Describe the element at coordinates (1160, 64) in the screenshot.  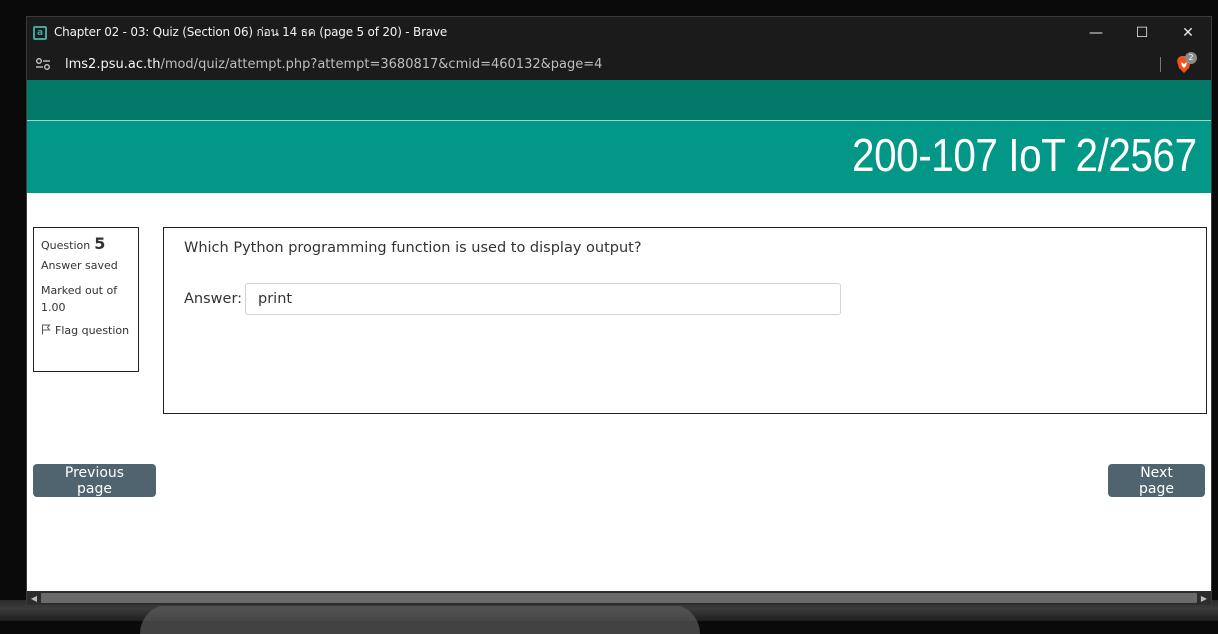
I see `address-separator` at that location.